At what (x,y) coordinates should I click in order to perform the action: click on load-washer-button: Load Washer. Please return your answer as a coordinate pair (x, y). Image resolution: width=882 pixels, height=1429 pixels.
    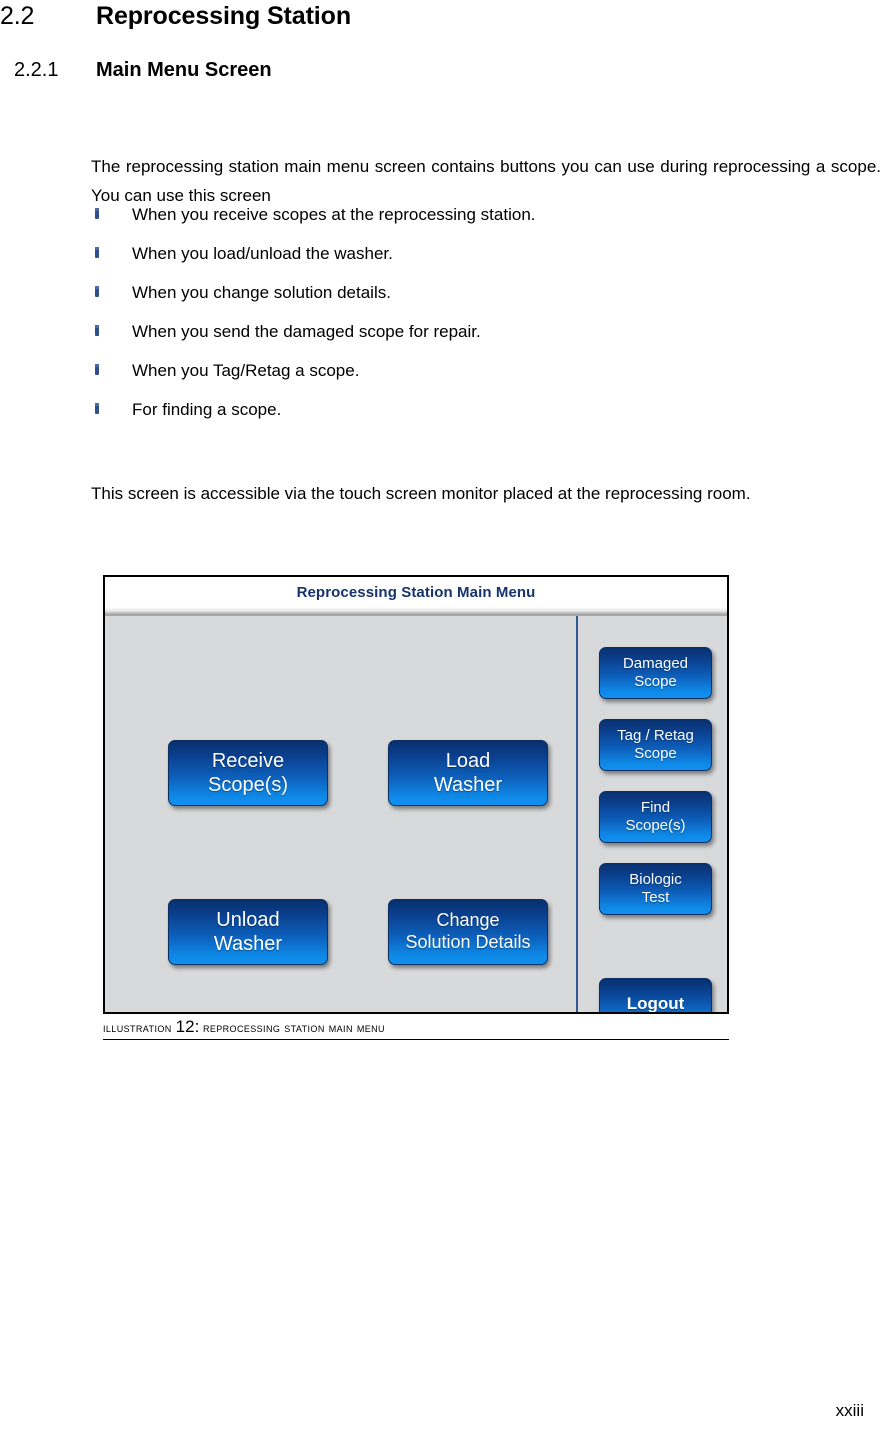
    Looking at the image, I should click on (468, 773).